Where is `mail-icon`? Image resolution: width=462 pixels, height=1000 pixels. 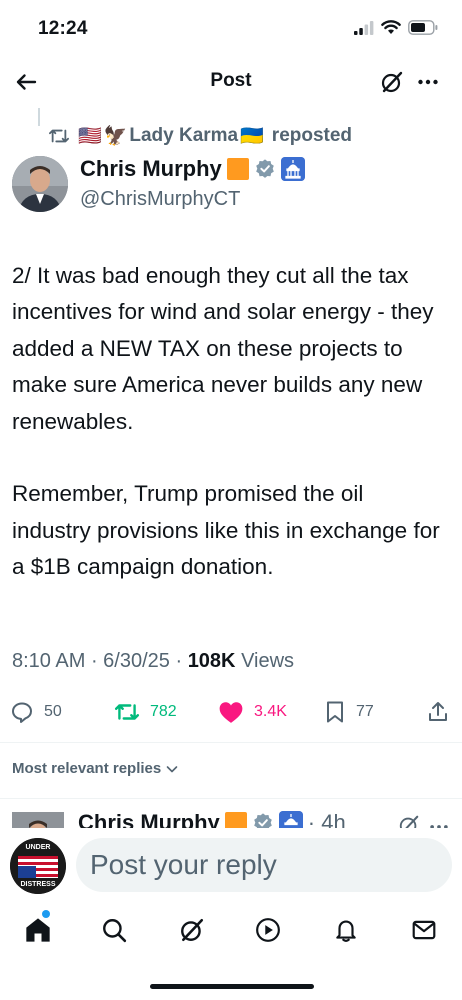
mail-icon is located at coordinates (424, 930).